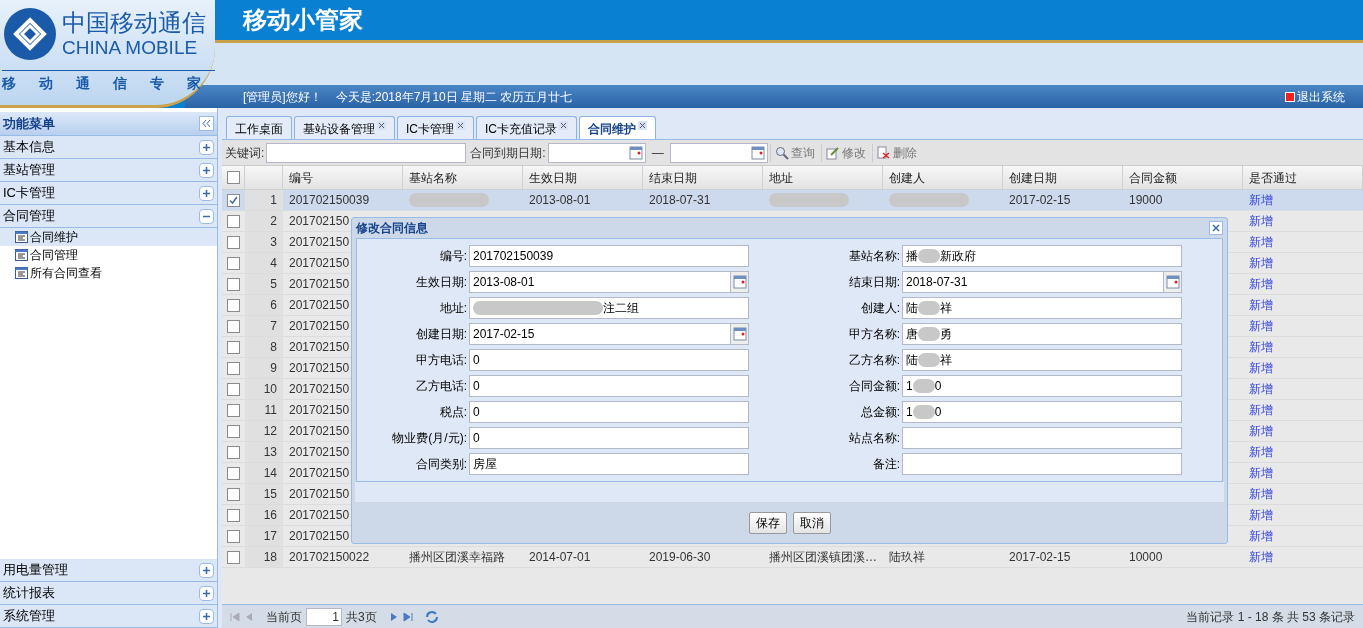  What do you see at coordinates (366, 152) in the screenshot?
I see `keyword-field` at bounding box center [366, 152].